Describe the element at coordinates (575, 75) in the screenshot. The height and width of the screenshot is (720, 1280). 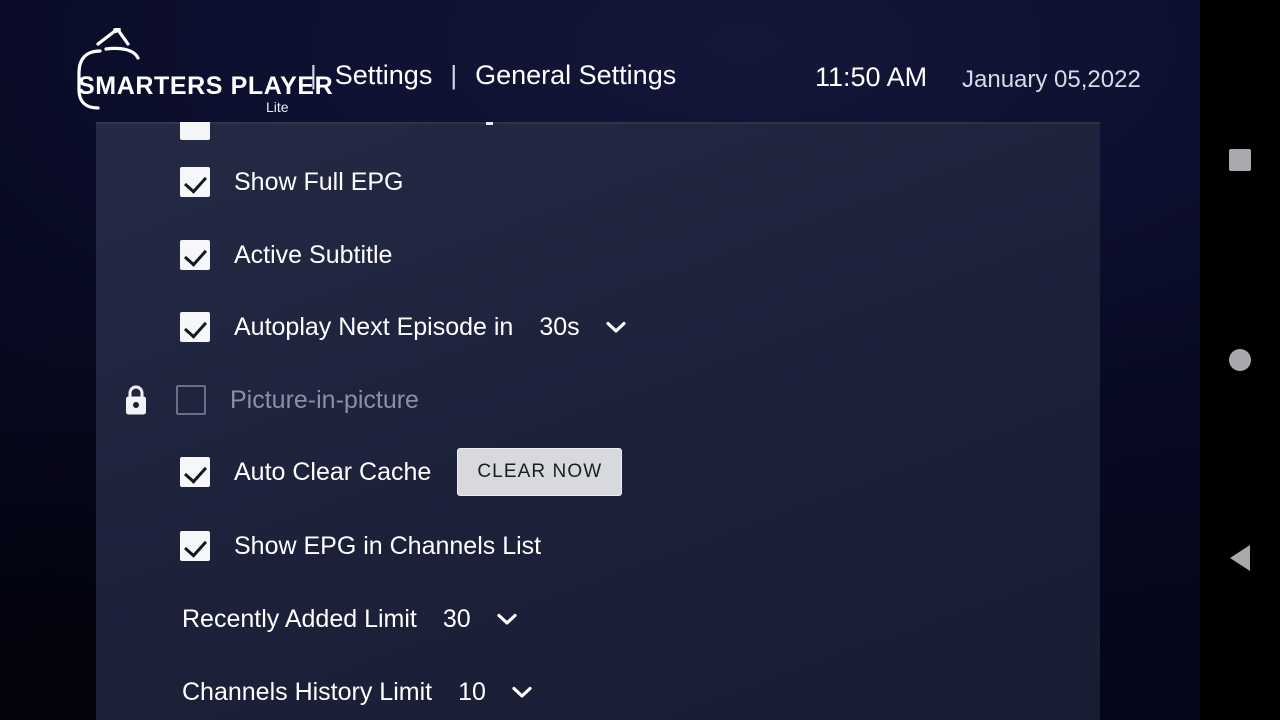
I see `breadcrumb-general-settings: General Settings` at that location.